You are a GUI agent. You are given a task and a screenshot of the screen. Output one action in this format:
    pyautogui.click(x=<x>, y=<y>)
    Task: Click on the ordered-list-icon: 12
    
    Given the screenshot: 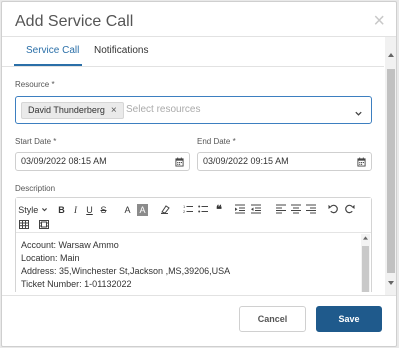 What is the action you would take?
    pyautogui.click(x=188, y=210)
    